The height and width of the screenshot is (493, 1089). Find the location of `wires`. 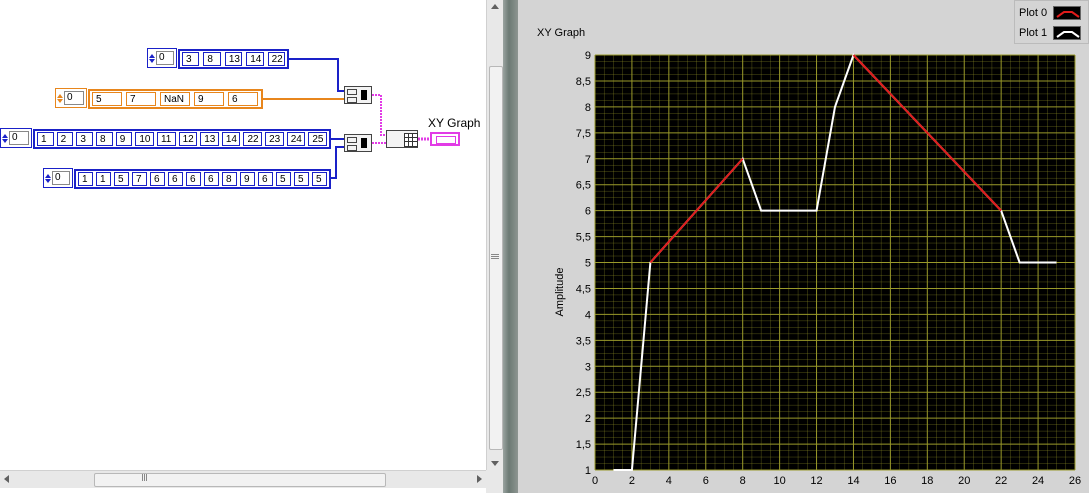

wires is located at coordinates (346, 118).